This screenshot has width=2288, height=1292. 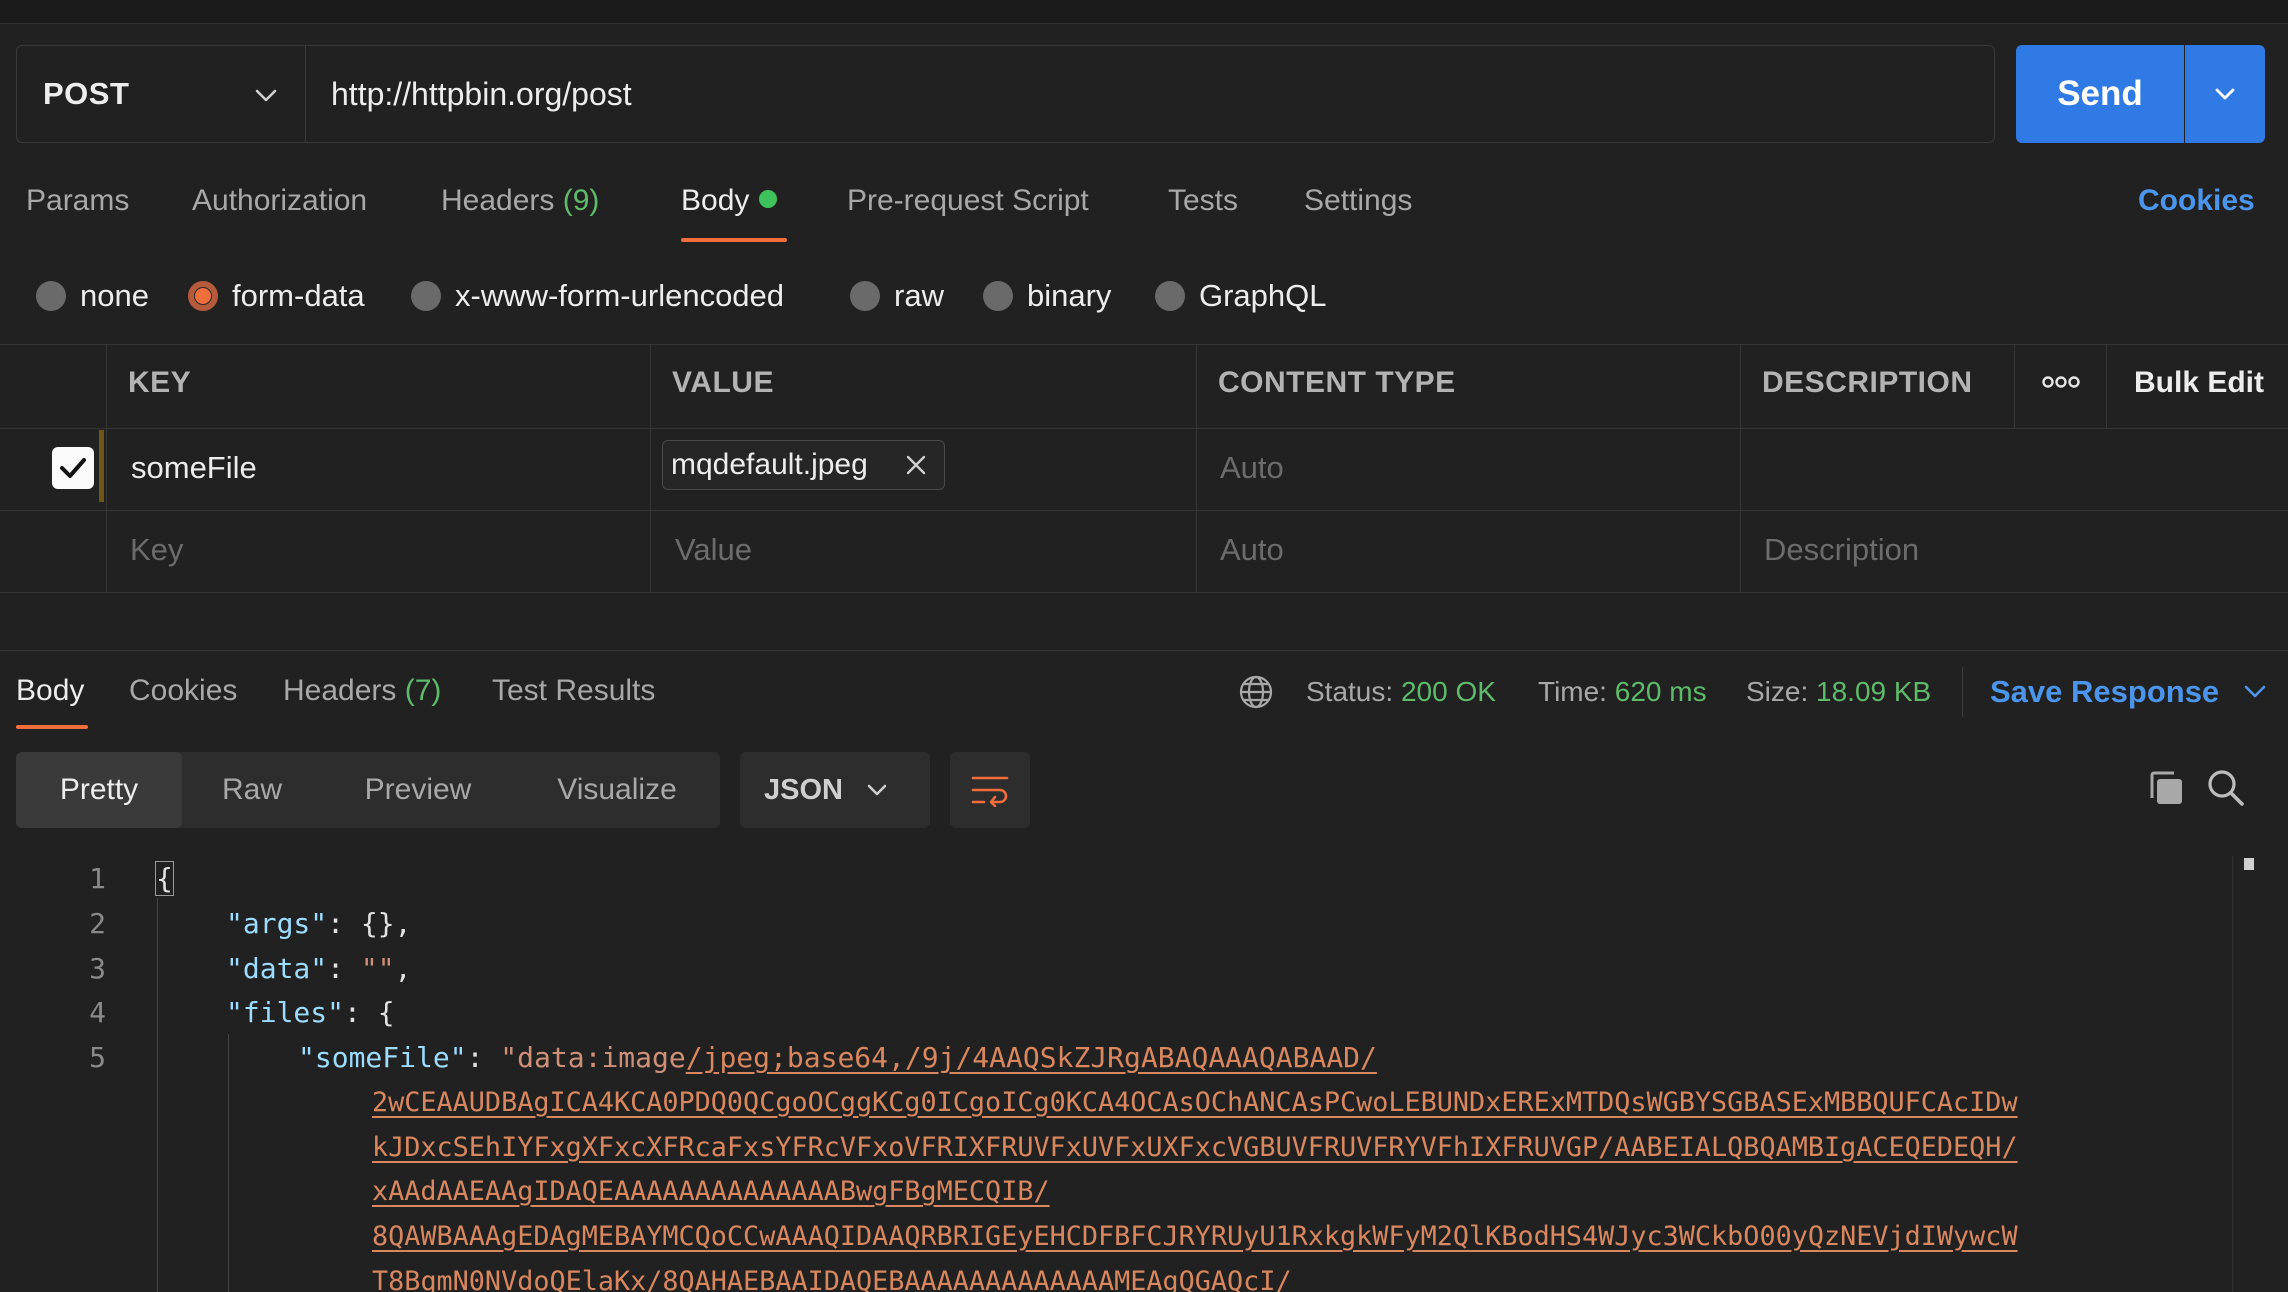 I want to click on search-icon, so click(x=2226, y=790).